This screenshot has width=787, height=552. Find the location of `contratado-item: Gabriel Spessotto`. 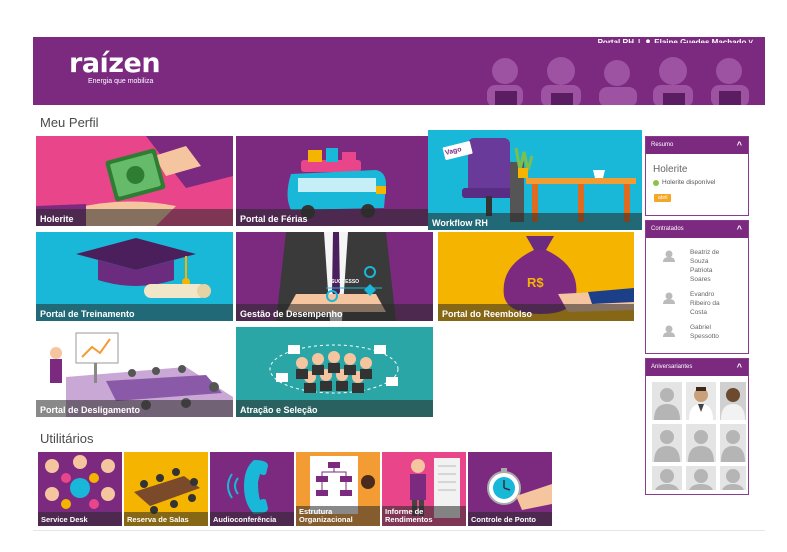

contratado-item: Gabriel Spessotto is located at coordinates (697, 332).